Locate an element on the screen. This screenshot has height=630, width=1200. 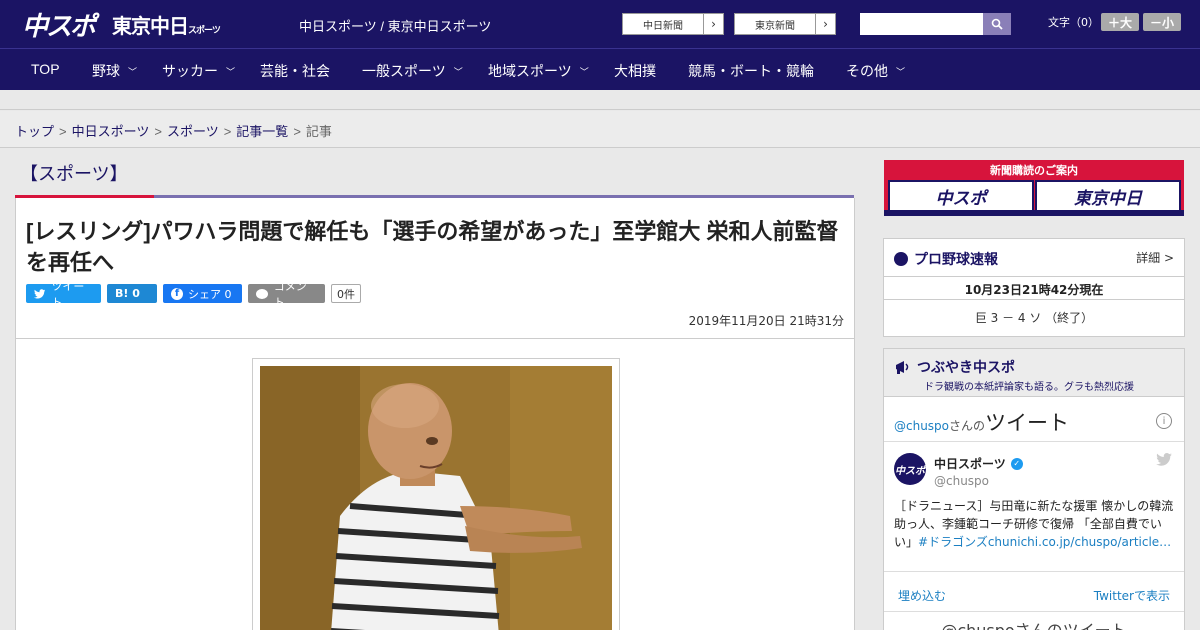
tokyo-chunichi-logo: 東京中日スポーツ is located at coordinates (166, 24).